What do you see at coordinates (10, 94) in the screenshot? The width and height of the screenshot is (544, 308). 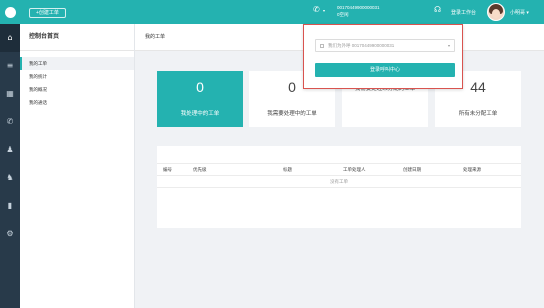 I see `document-icon: ▦` at bounding box center [10, 94].